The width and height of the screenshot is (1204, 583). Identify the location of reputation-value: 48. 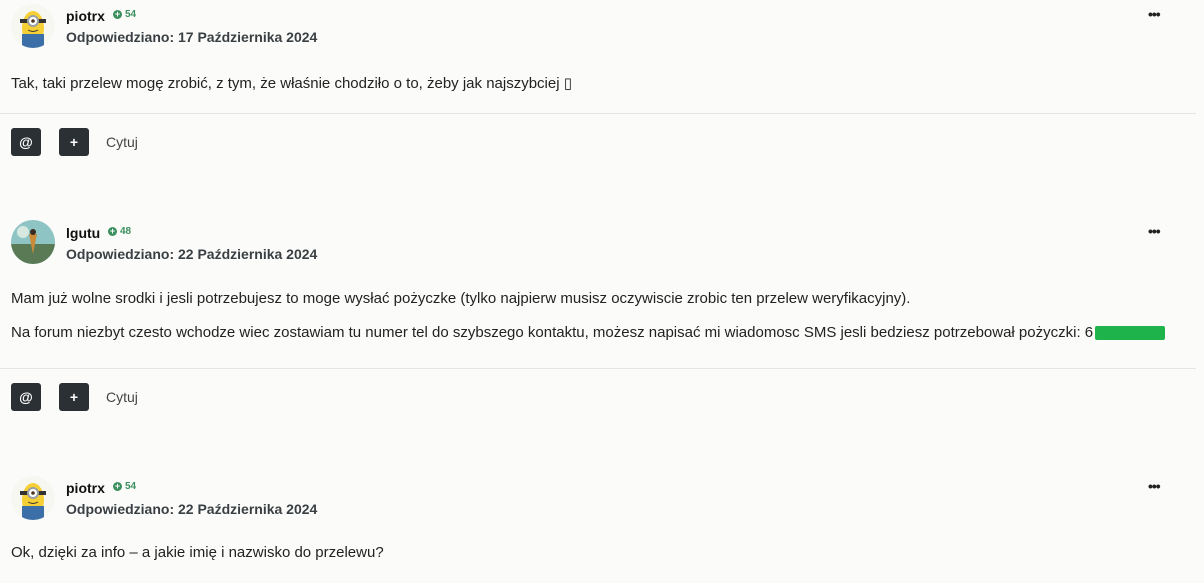
(126, 231).